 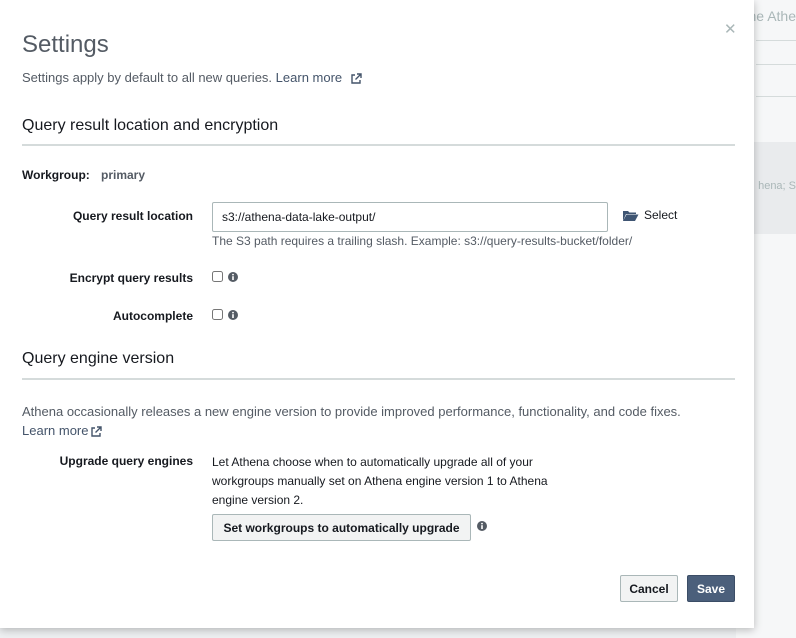 I want to click on close-icon: ✕, so click(x=730, y=29).